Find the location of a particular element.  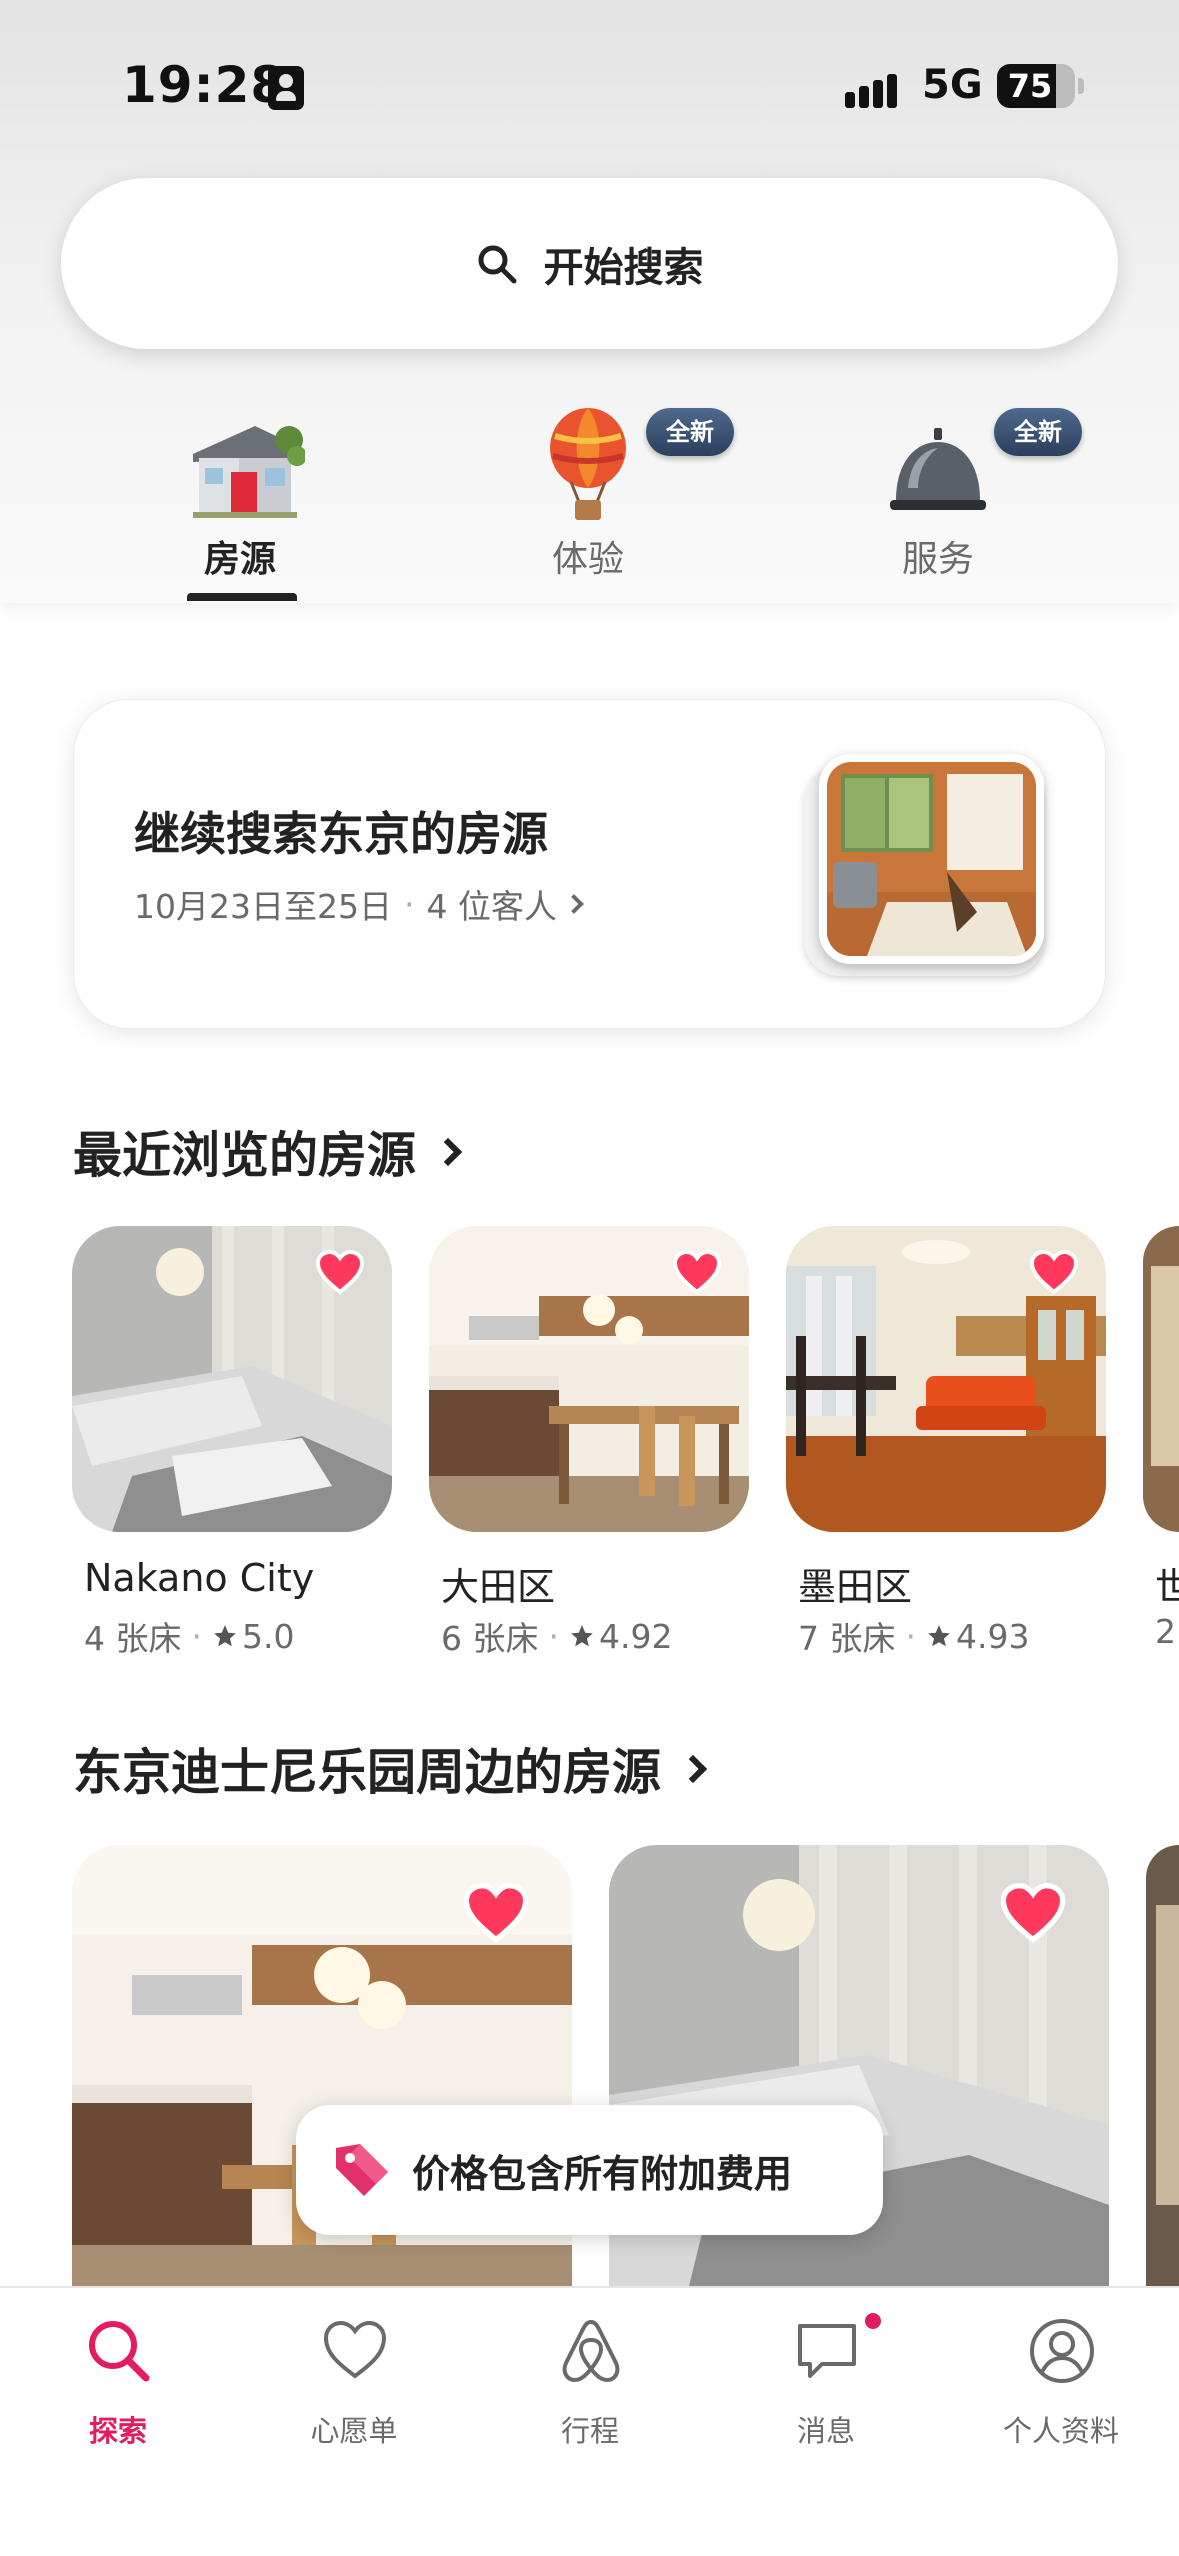

tab-homes: 房源 is located at coordinates (240, 501).